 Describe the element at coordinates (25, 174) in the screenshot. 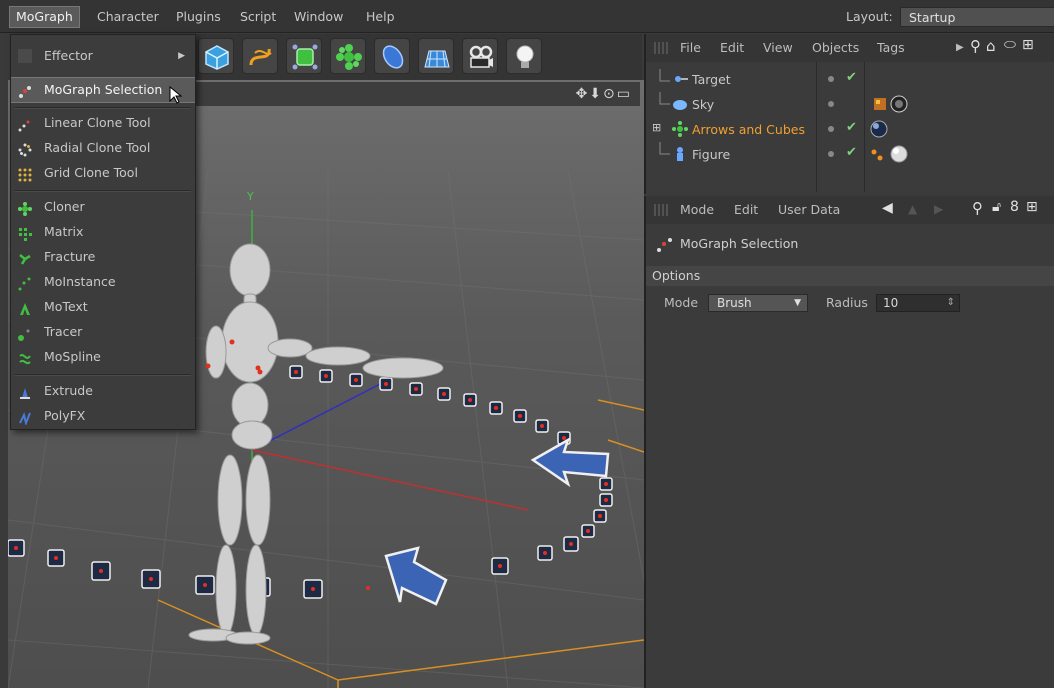

I see `grid-clone-icon` at that location.